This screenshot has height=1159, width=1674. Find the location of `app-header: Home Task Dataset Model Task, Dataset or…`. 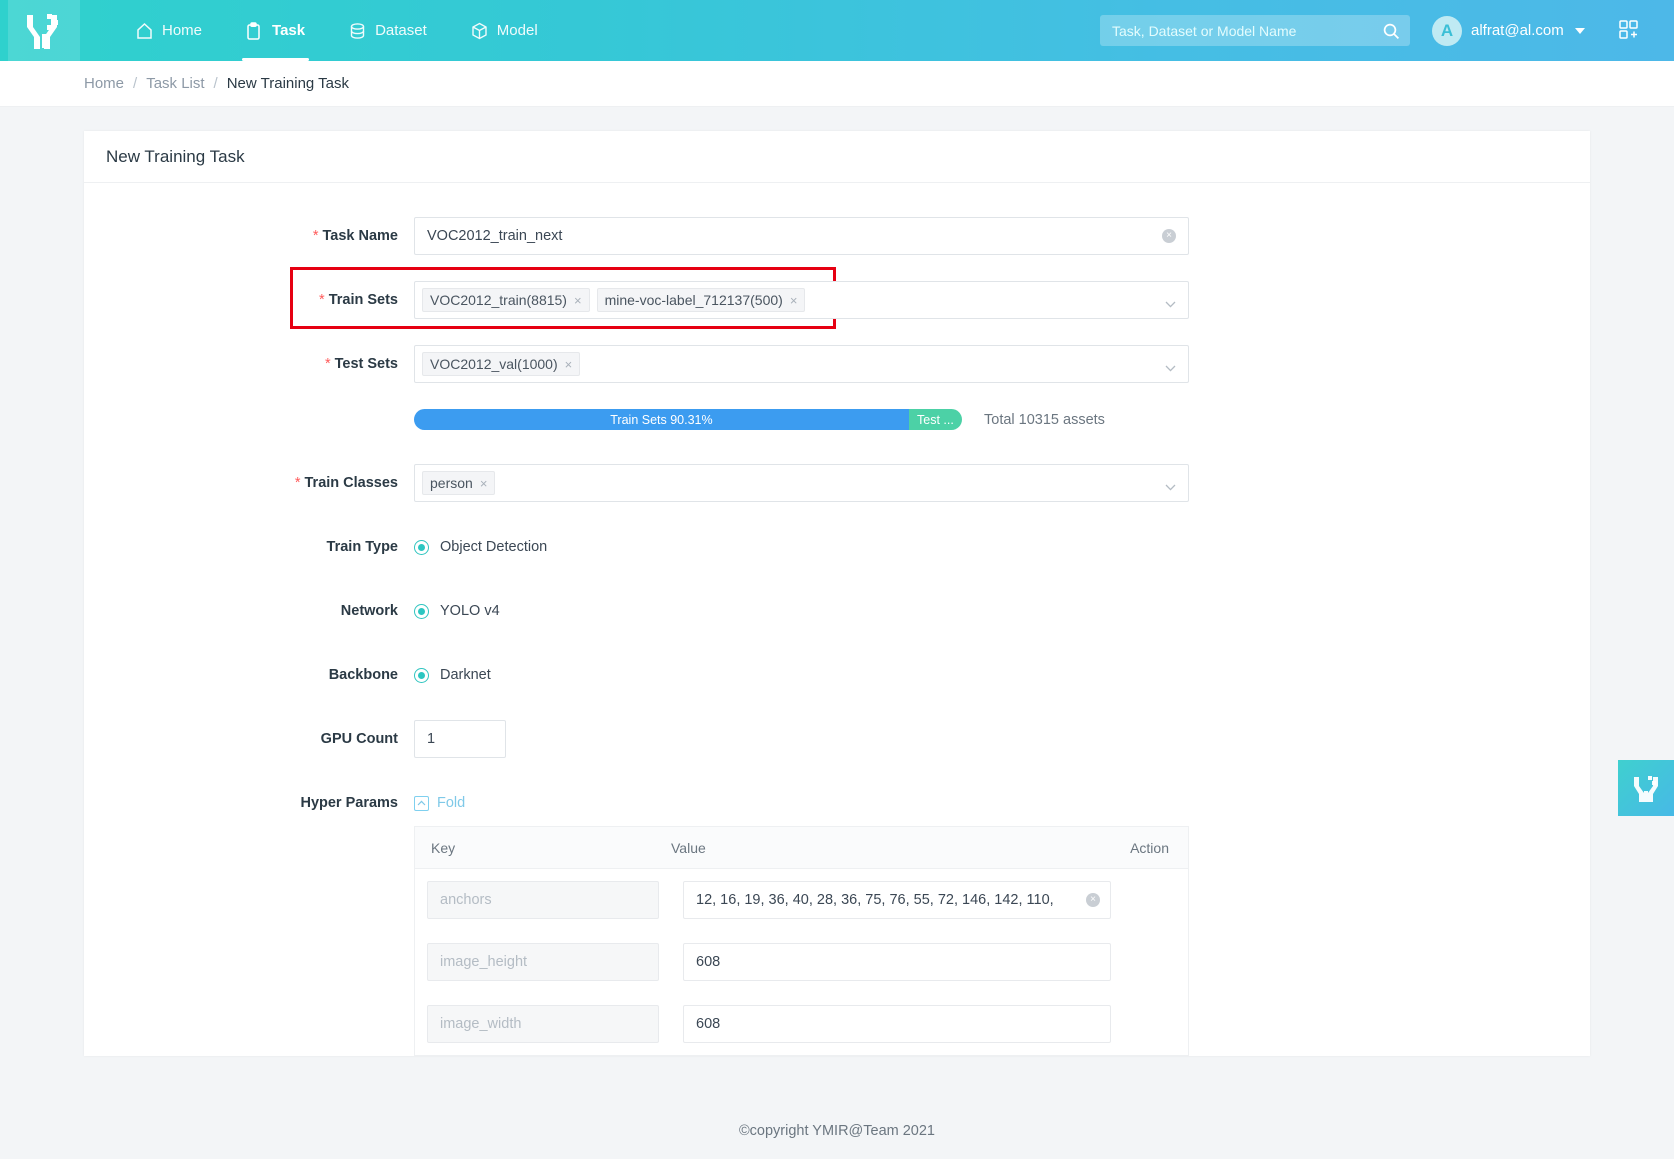

app-header: Home Task Dataset Model Task, Dataset or… is located at coordinates (837, 30).